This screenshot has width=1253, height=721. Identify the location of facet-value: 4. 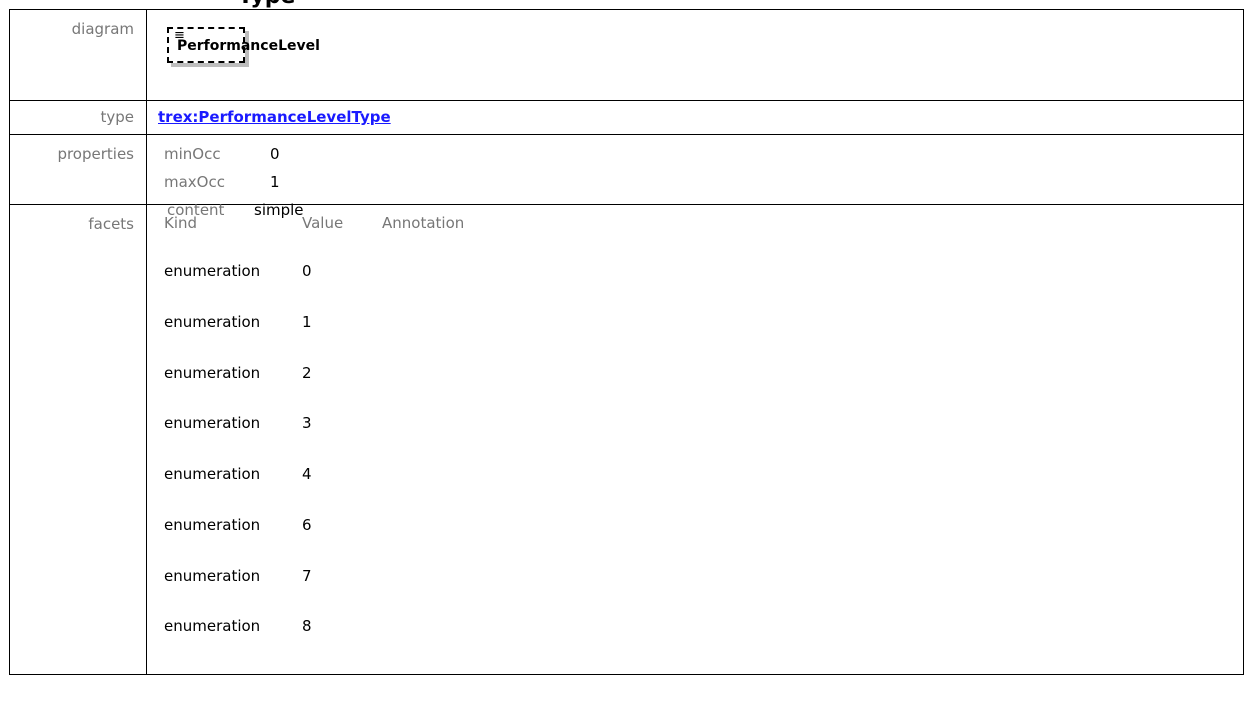
(307, 474).